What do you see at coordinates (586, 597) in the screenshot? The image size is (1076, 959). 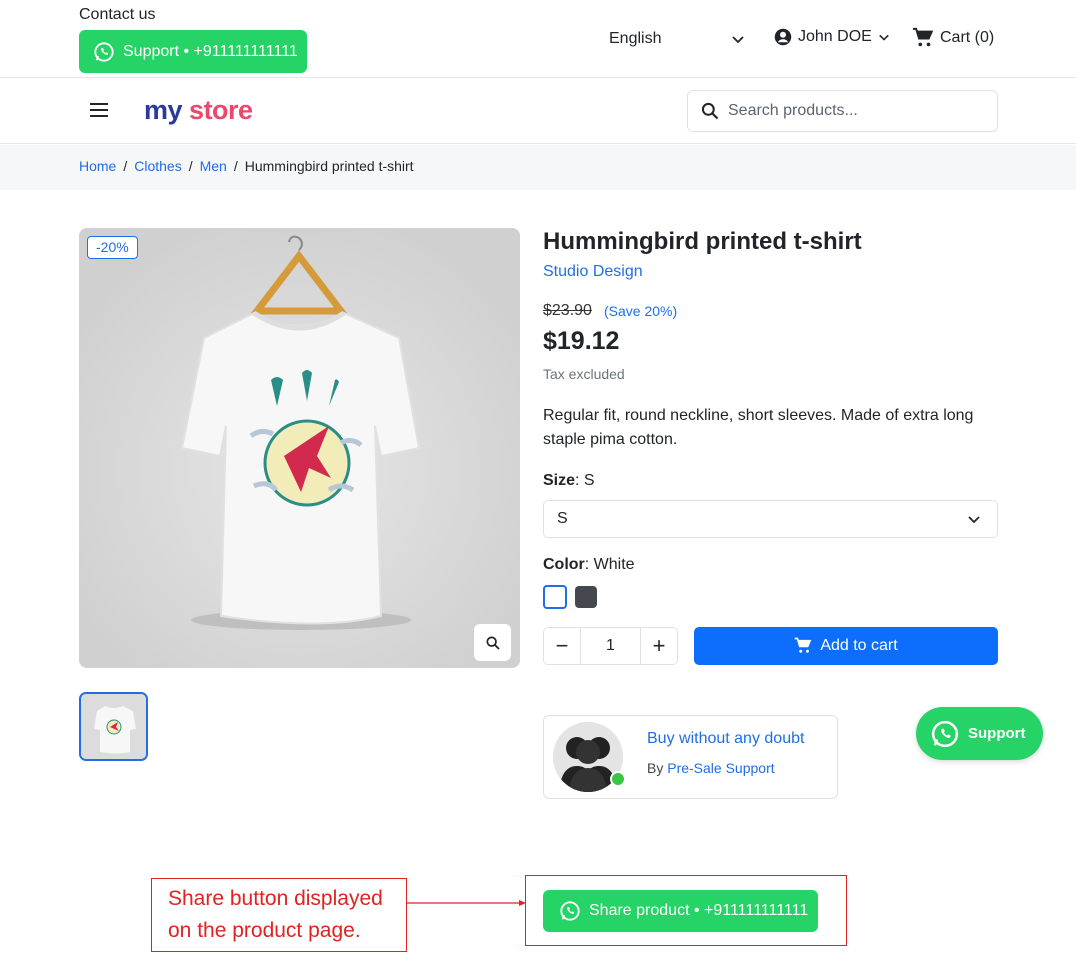 I see `color-swatch-dark` at bounding box center [586, 597].